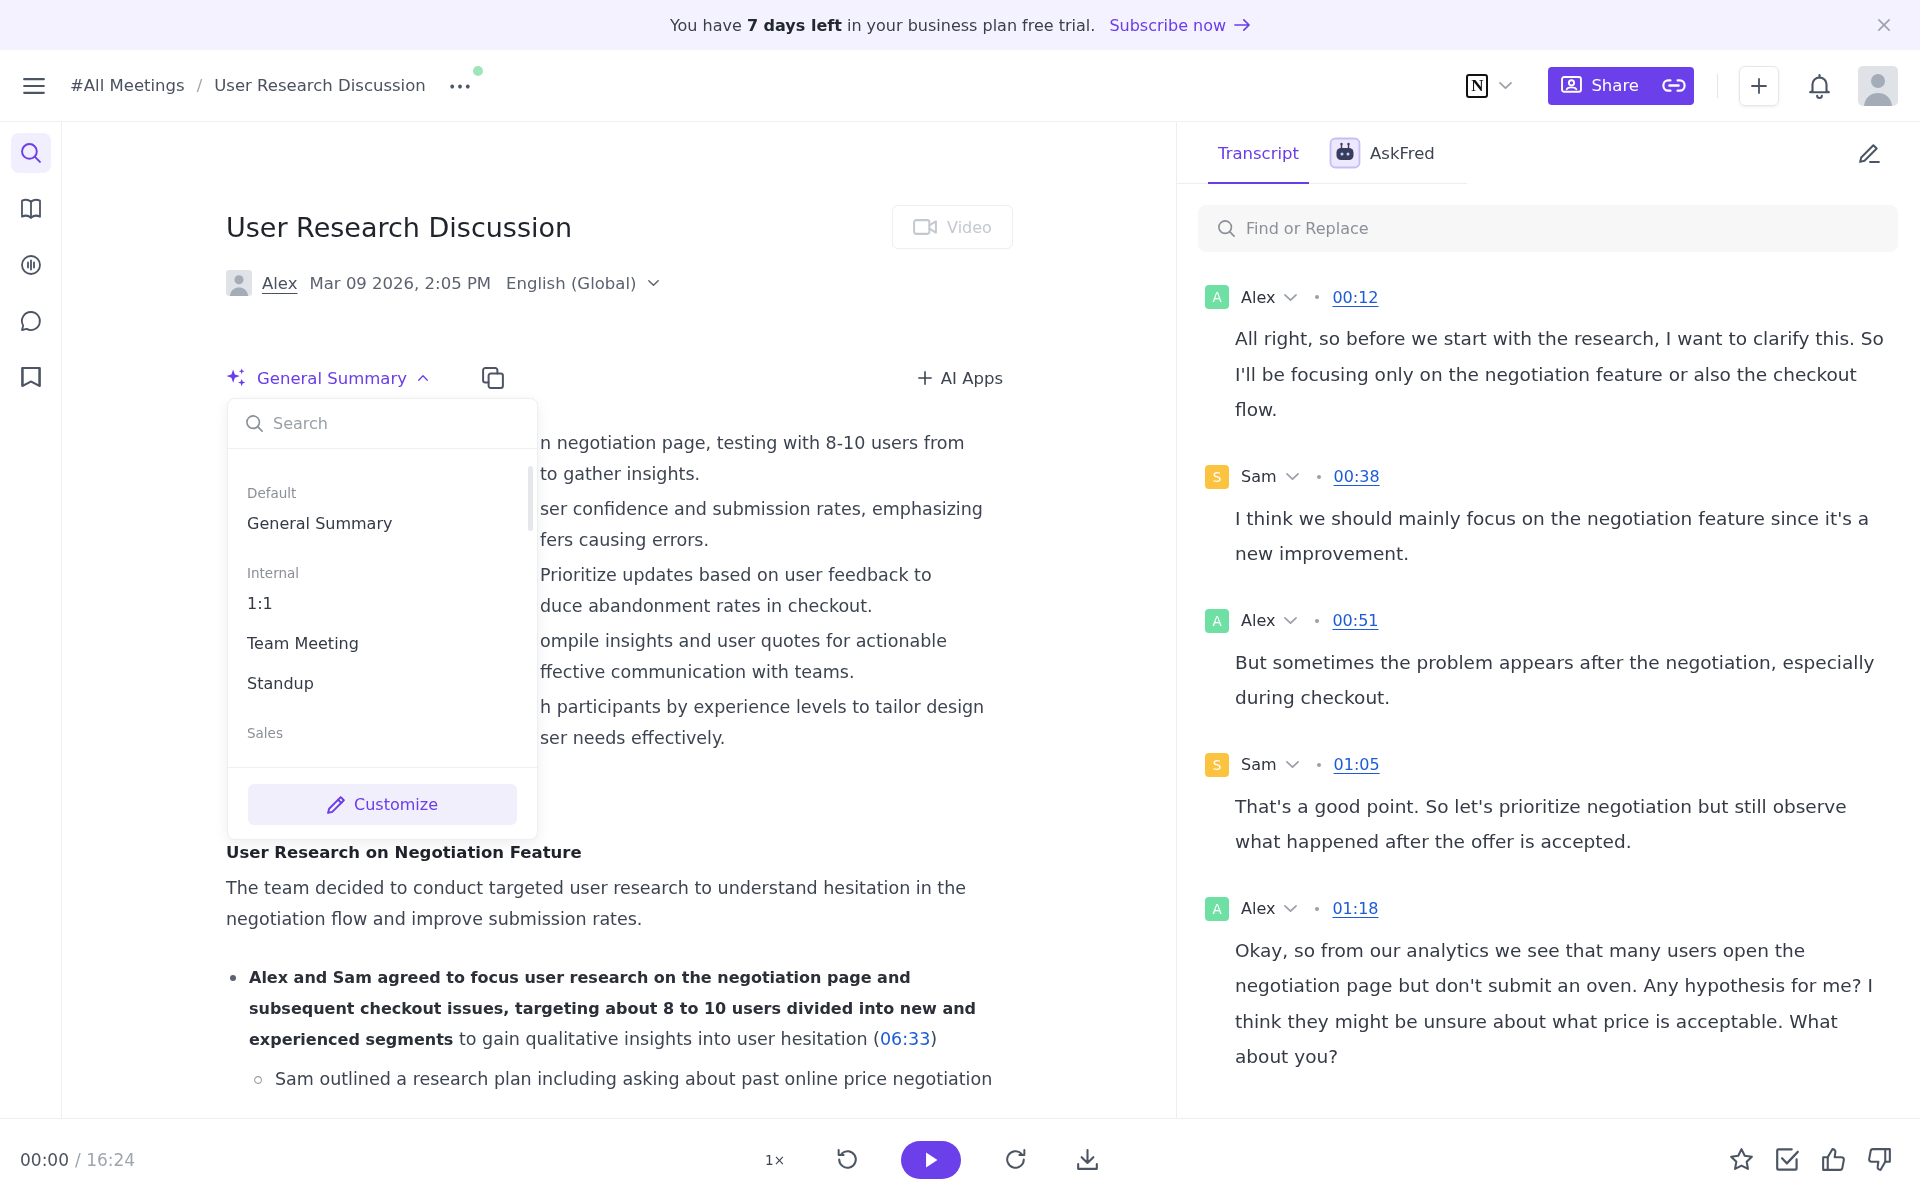  I want to click on transcript-search-field: Find or Replace, so click(1548, 228).